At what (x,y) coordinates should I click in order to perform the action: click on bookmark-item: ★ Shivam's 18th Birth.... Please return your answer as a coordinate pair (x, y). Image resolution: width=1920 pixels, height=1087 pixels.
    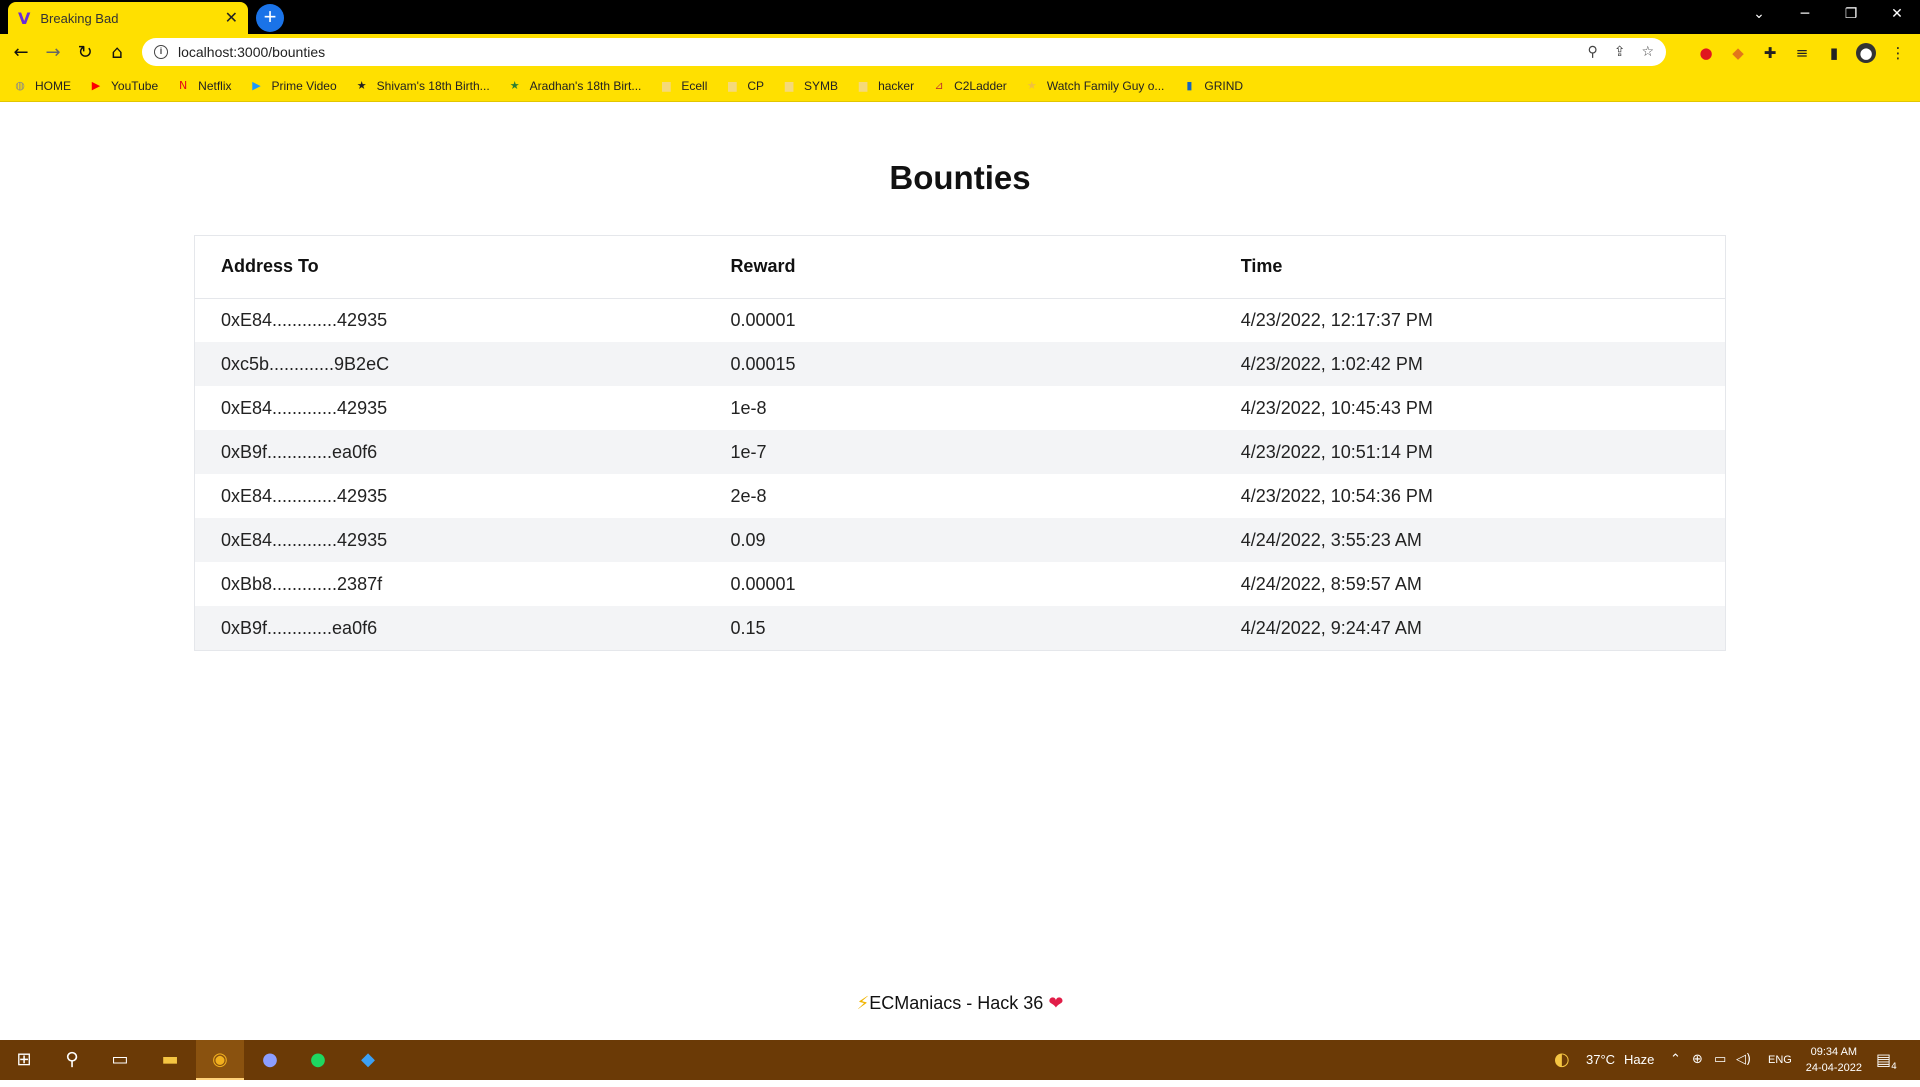
    Looking at the image, I should click on (422, 86).